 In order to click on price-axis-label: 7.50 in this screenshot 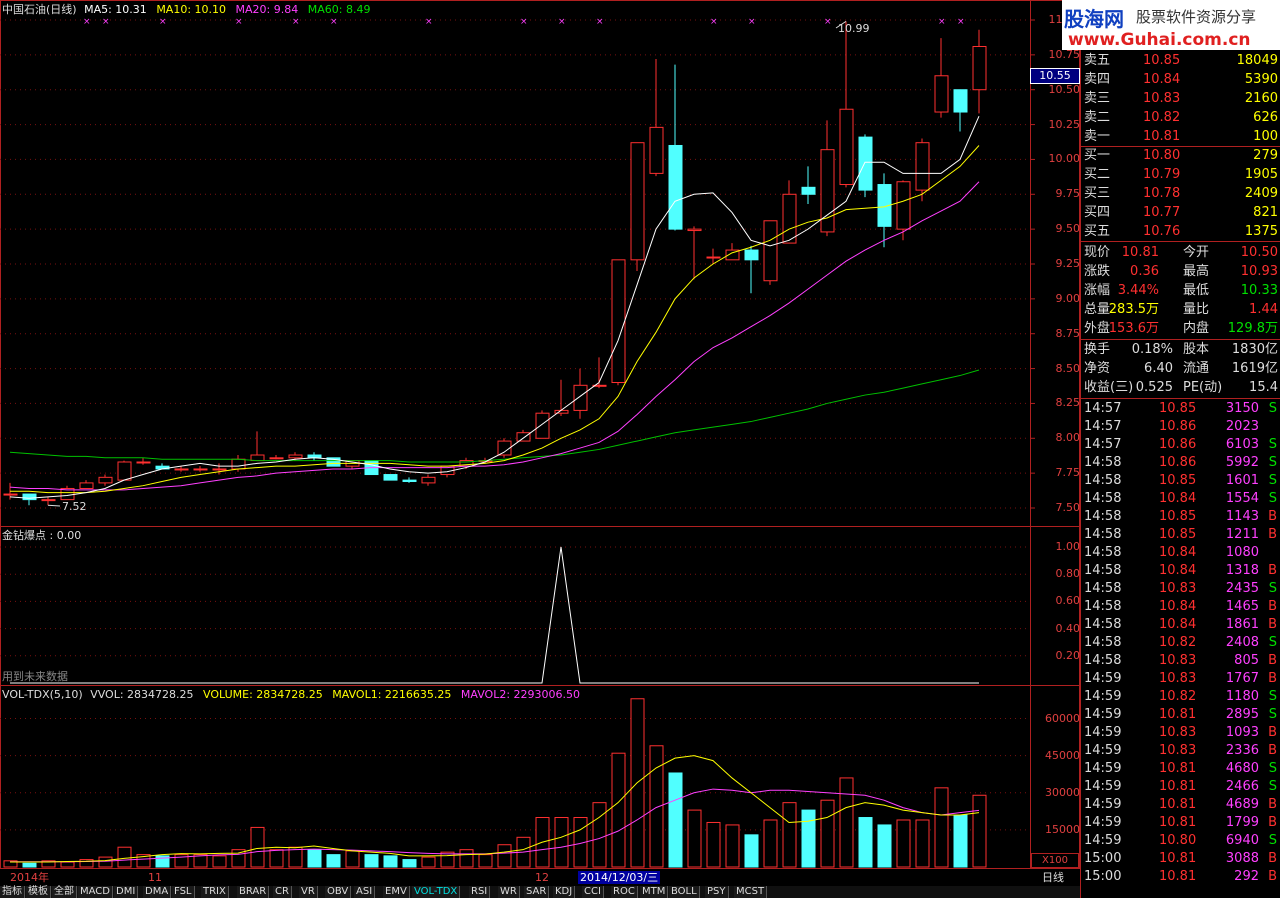, I will do `click(1068, 507)`.